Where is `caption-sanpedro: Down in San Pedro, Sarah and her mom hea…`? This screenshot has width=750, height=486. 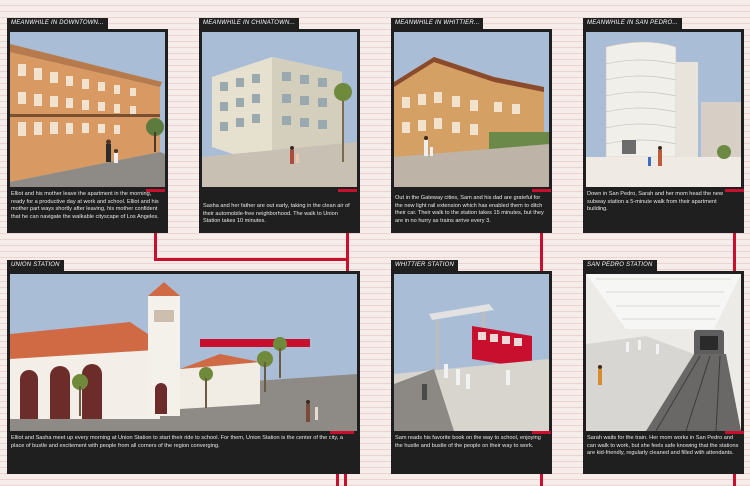 caption-sanpedro: Down in San Pedro, Sarah and her mom hea… is located at coordinates (655, 202).